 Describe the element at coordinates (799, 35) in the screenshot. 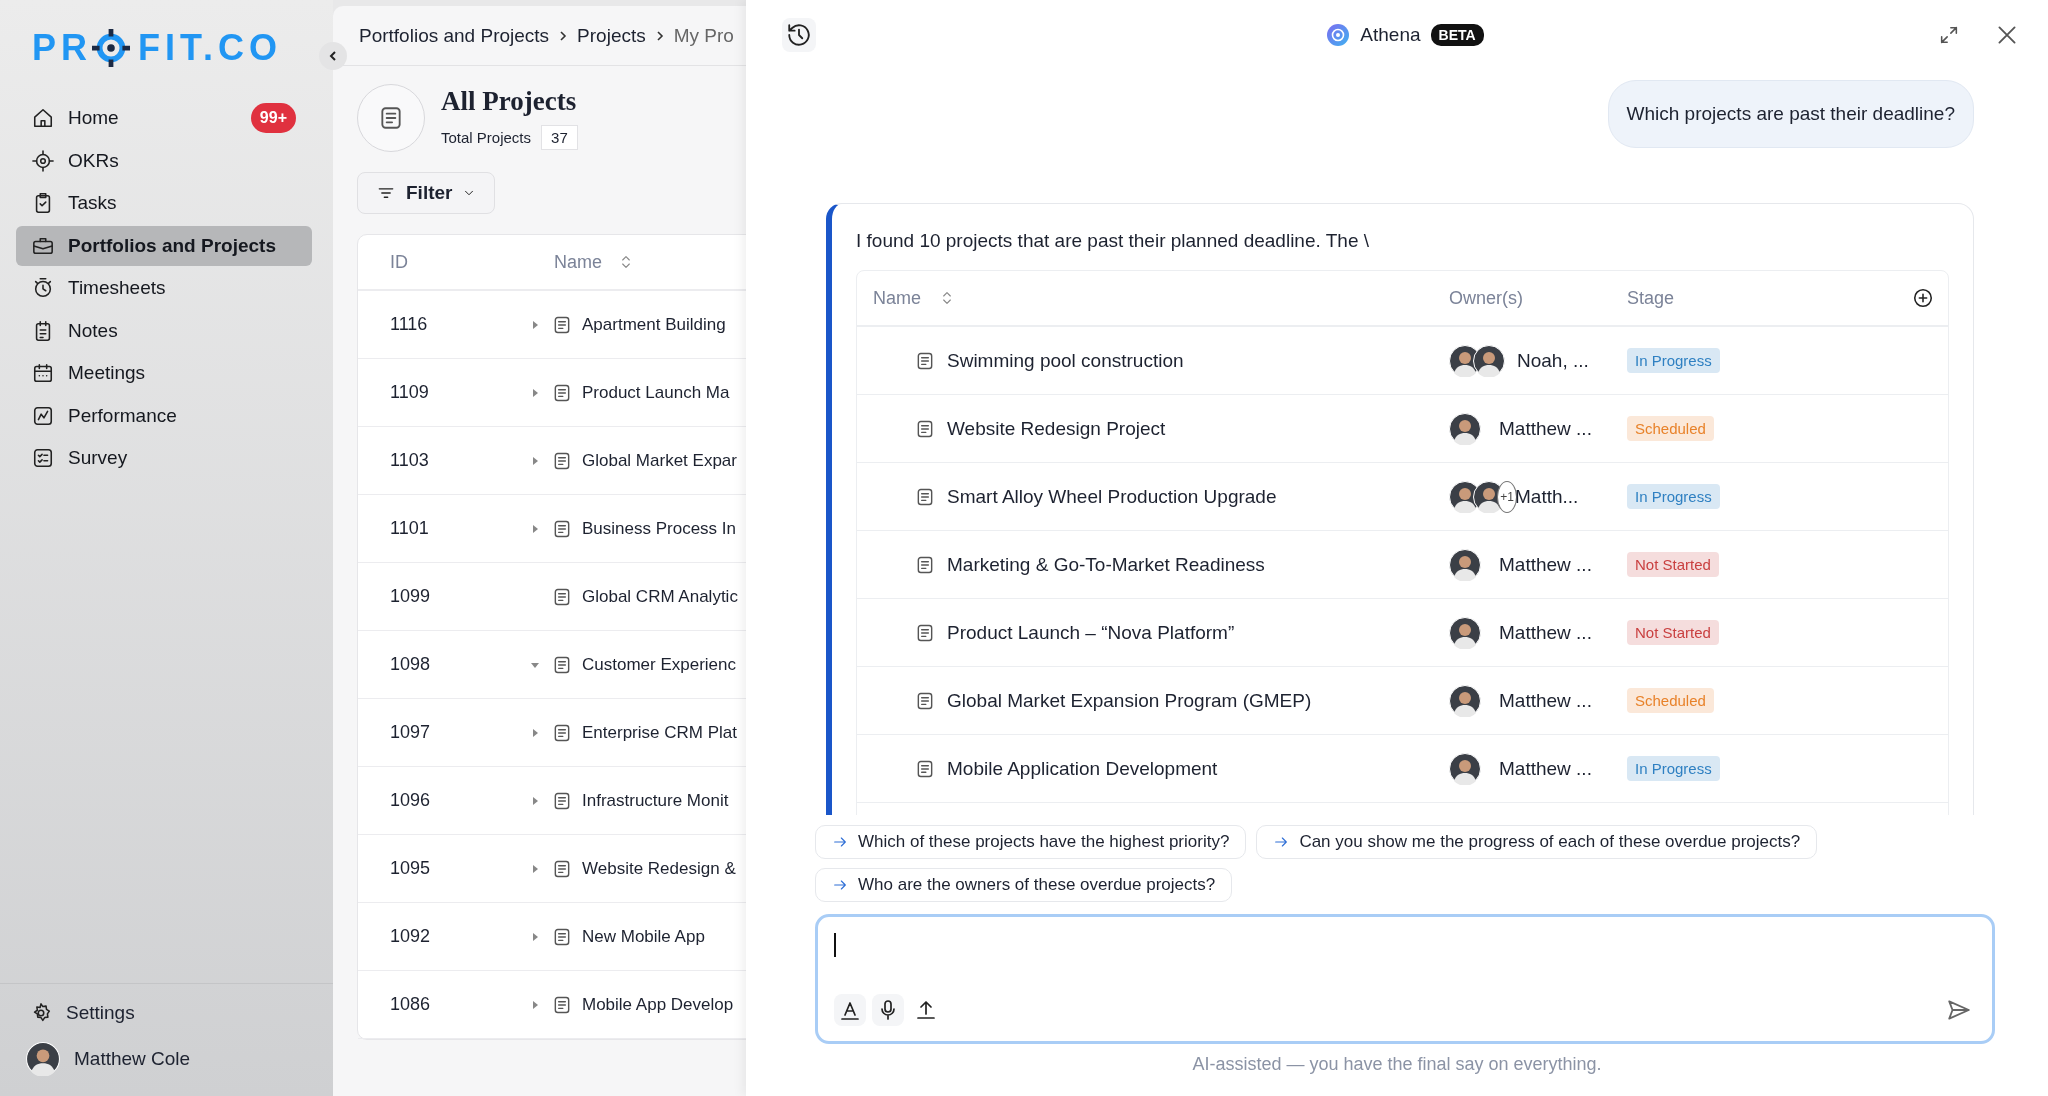

I see `history-button` at that location.